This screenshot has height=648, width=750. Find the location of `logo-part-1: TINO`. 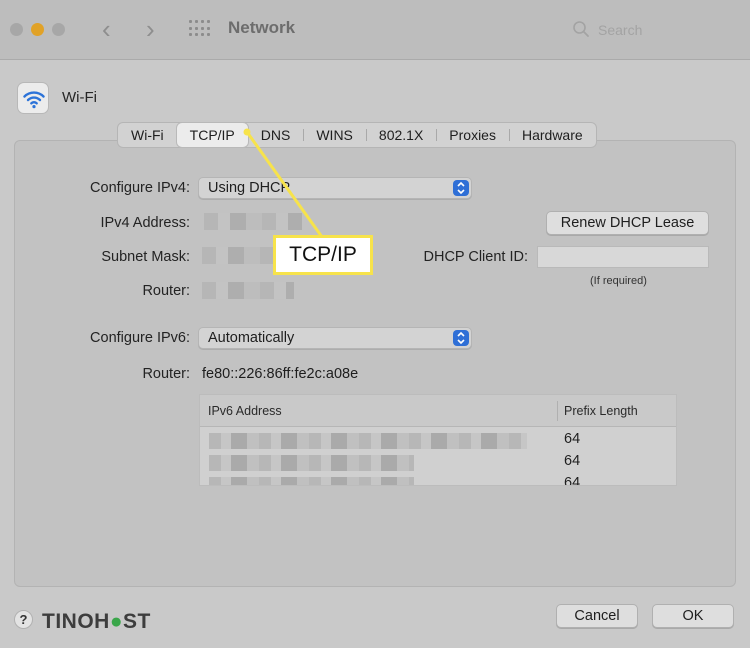

logo-part-1: TINO is located at coordinates (68, 621).